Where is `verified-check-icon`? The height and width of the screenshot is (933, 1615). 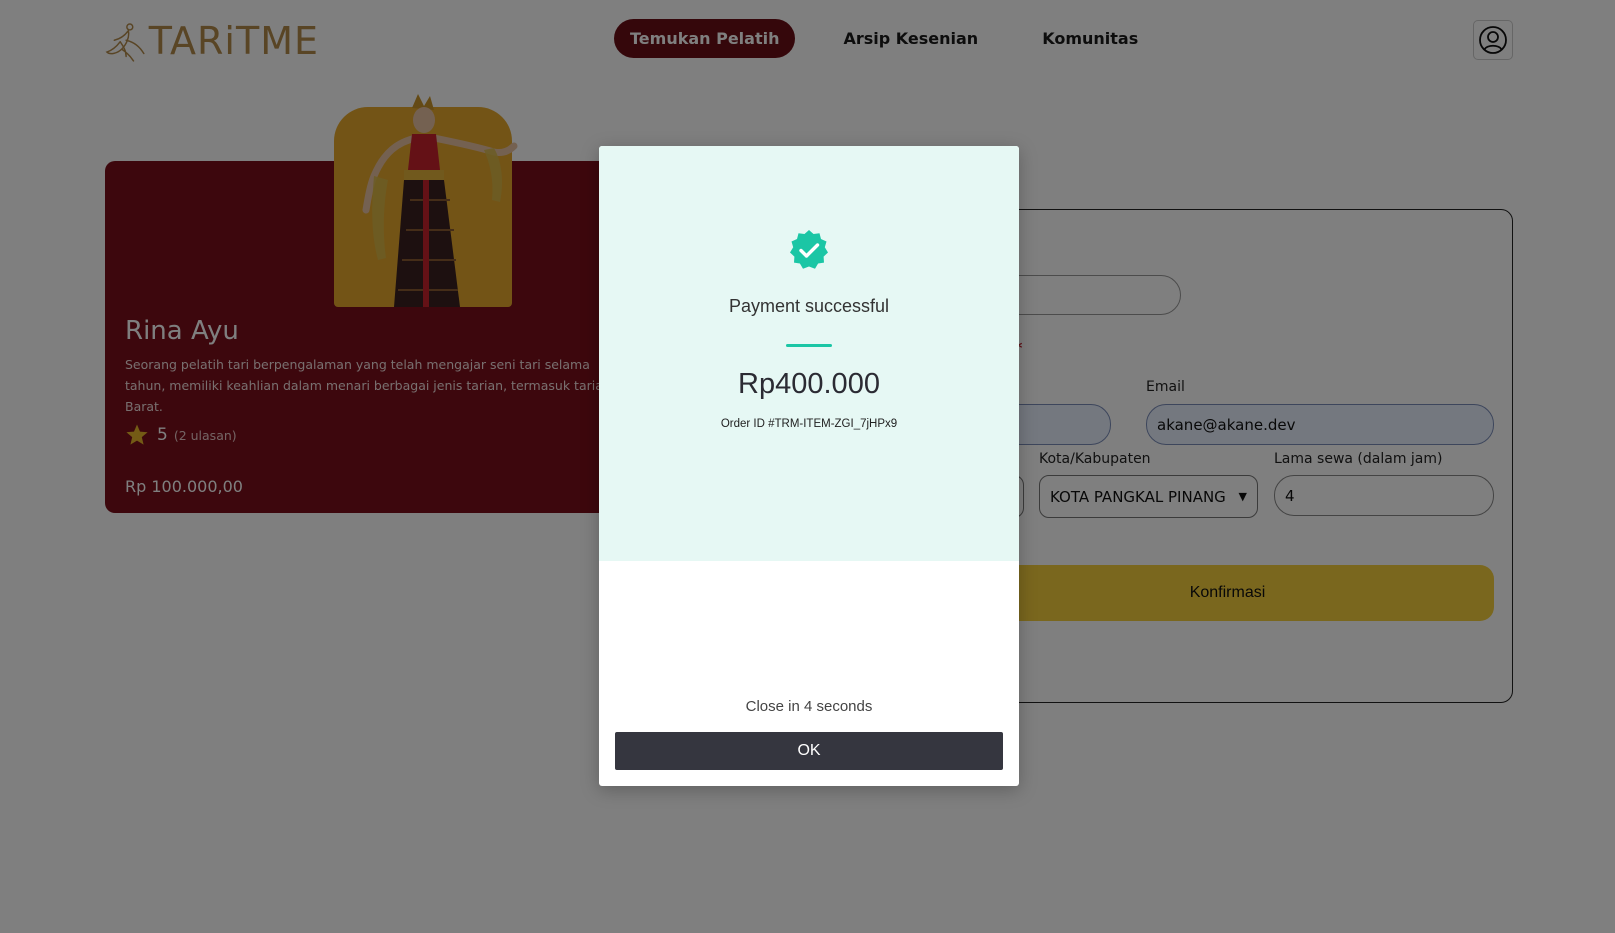
verified-check-icon is located at coordinates (809, 249).